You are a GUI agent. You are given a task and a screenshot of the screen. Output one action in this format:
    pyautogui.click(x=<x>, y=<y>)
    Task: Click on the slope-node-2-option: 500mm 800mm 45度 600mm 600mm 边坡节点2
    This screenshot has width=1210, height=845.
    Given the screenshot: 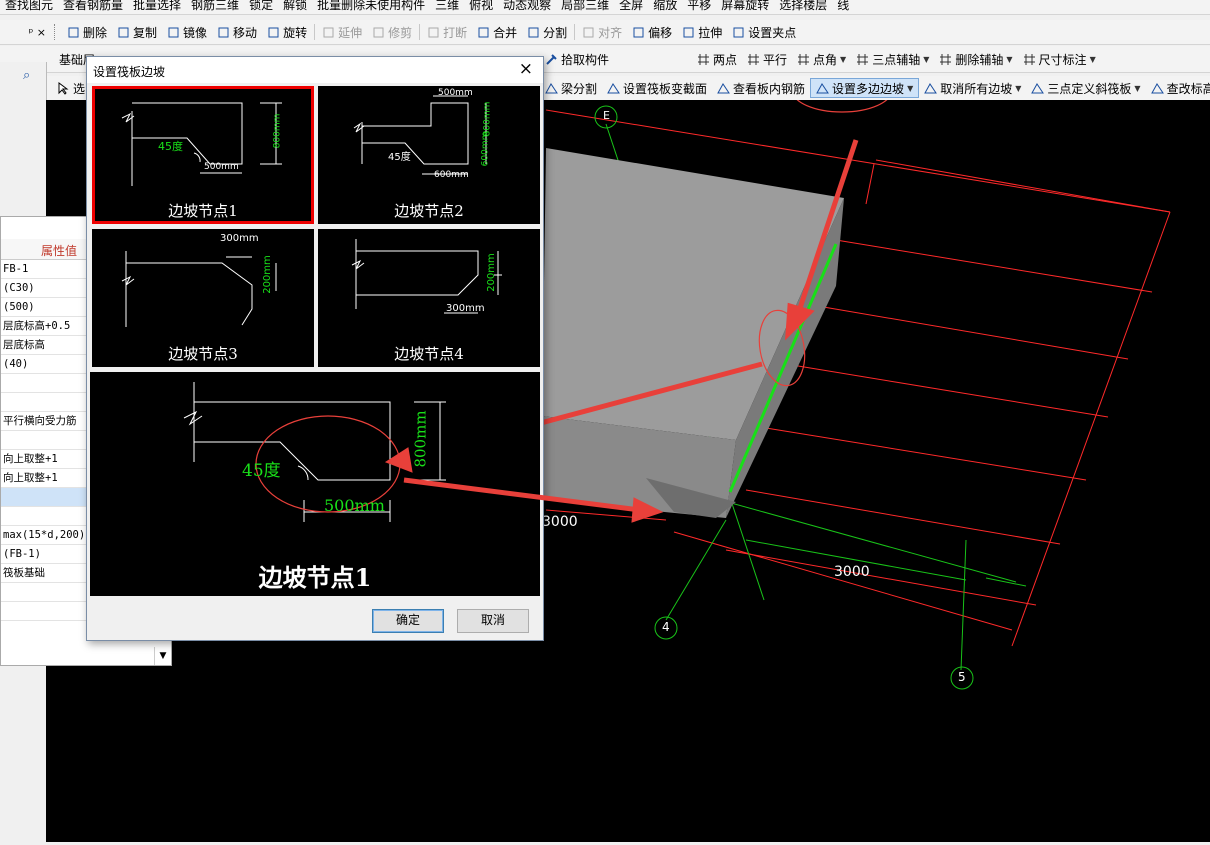 What is the action you would take?
    pyautogui.click(x=429, y=155)
    